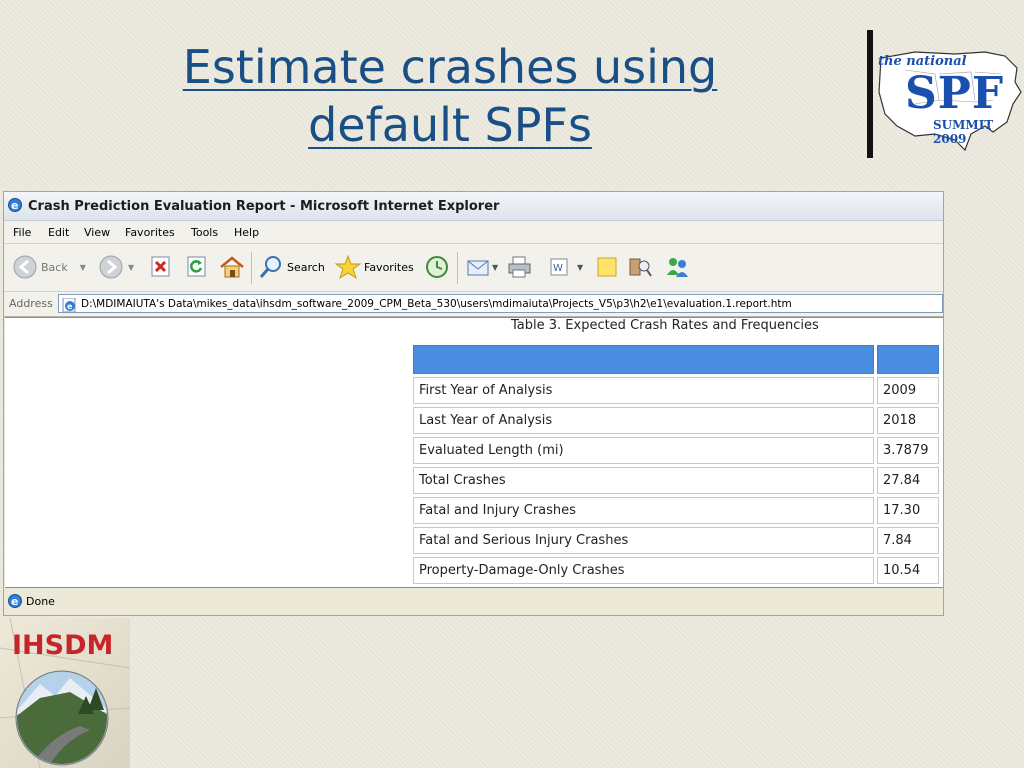 The height and width of the screenshot is (768, 1024). I want to click on row-label: Fatal and Serious Injury Crashes, so click(643, 540).